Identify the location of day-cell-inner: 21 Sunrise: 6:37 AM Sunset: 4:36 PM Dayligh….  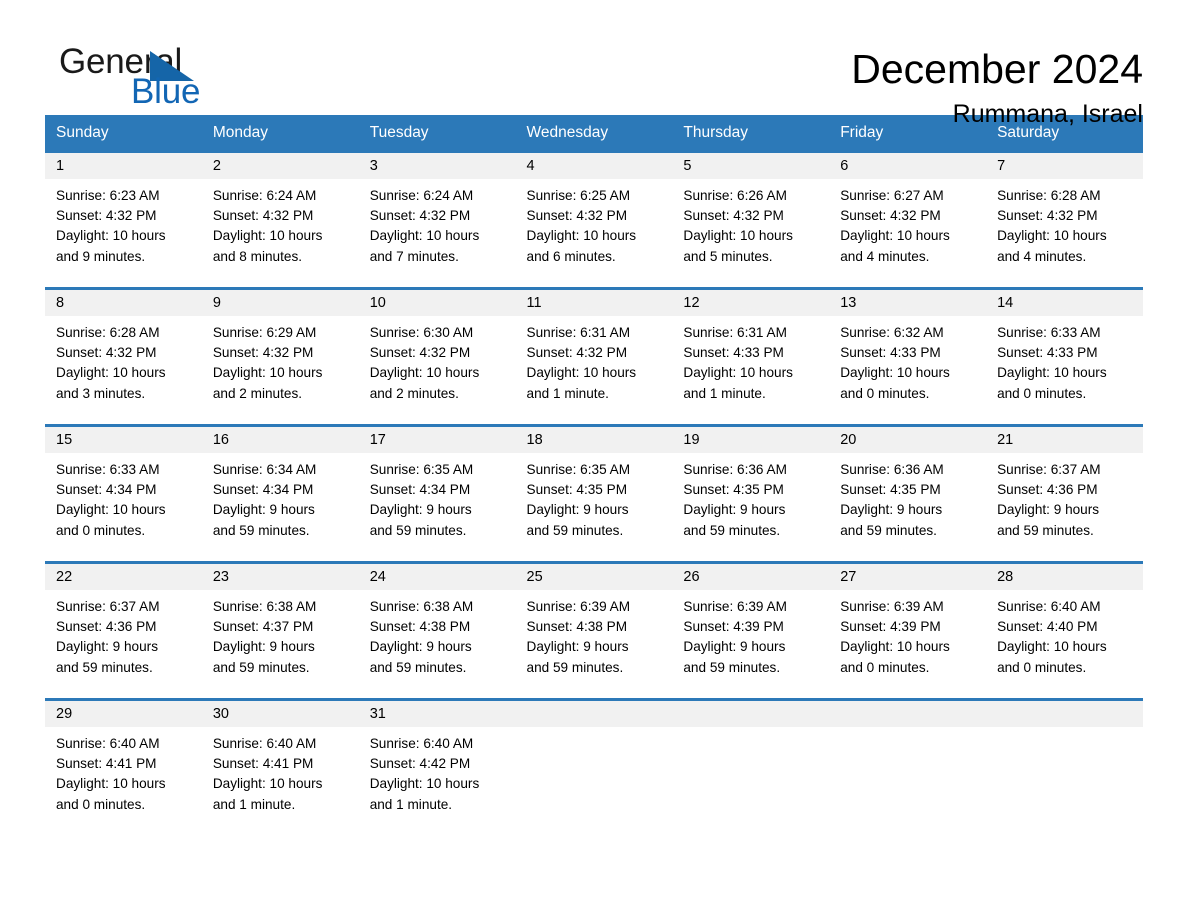
(1064, 485).